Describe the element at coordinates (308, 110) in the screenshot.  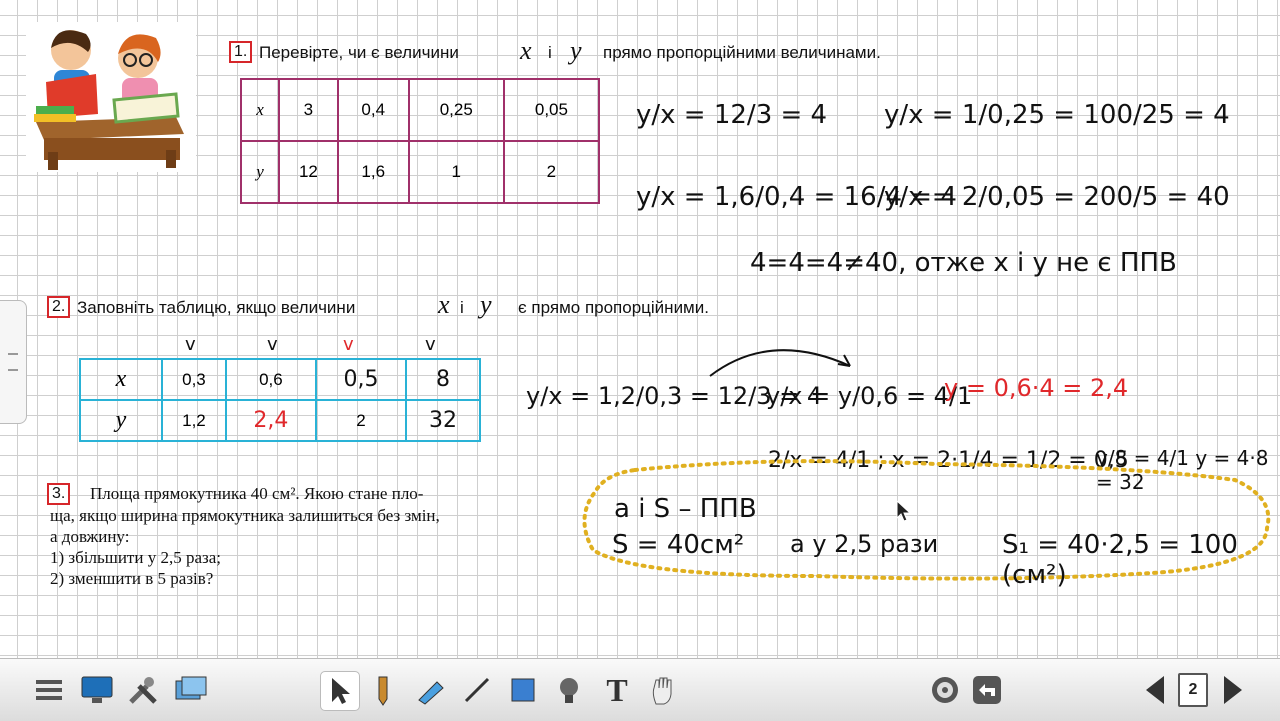
I see `table-cell: 3` at that location.